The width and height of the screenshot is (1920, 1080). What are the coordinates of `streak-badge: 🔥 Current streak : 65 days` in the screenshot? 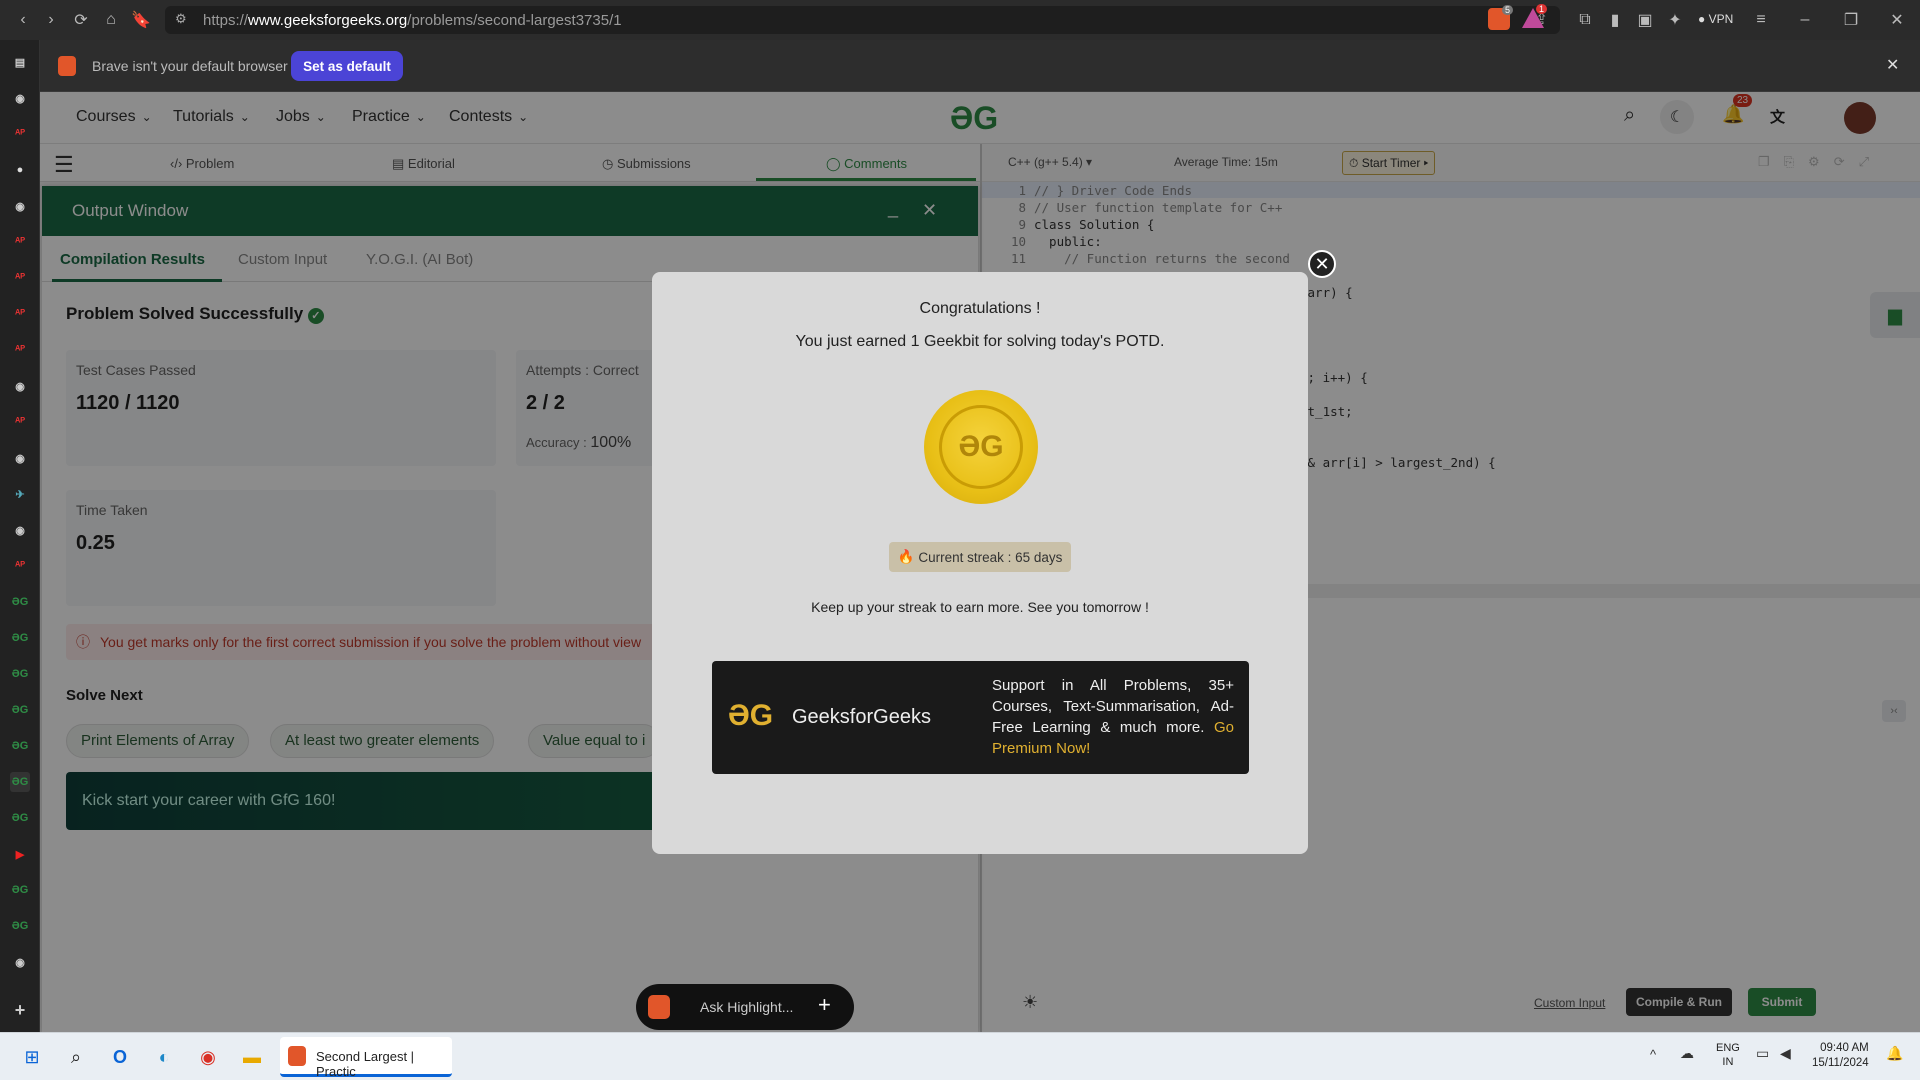 It's located at (980, 557).